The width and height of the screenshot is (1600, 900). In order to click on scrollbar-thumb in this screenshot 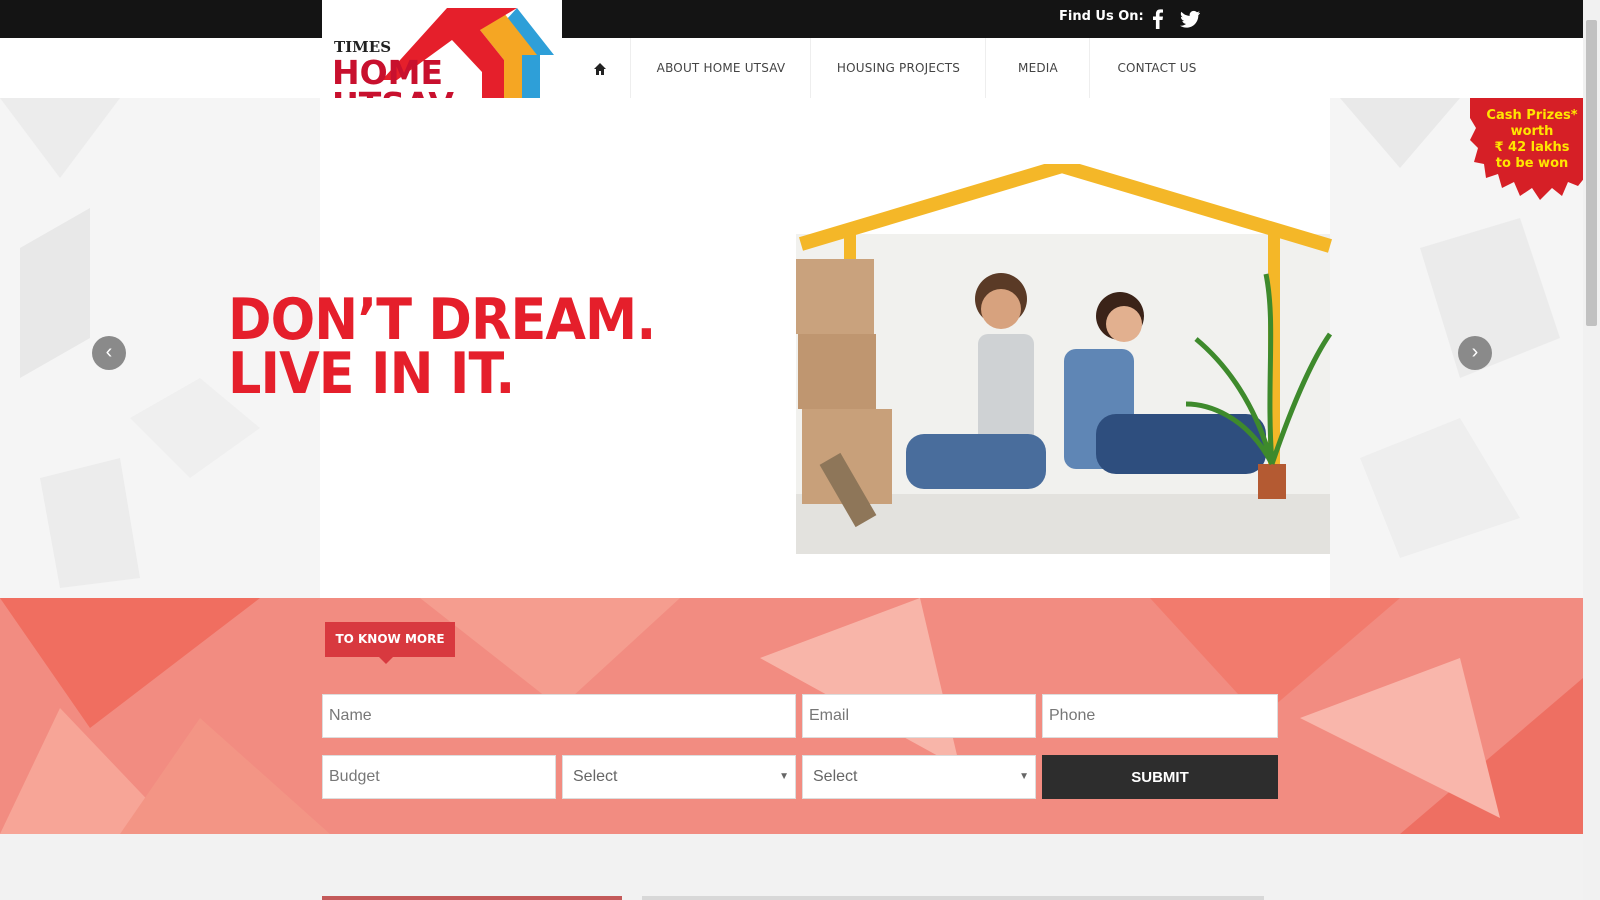, I will do `click(1591, 173)`.